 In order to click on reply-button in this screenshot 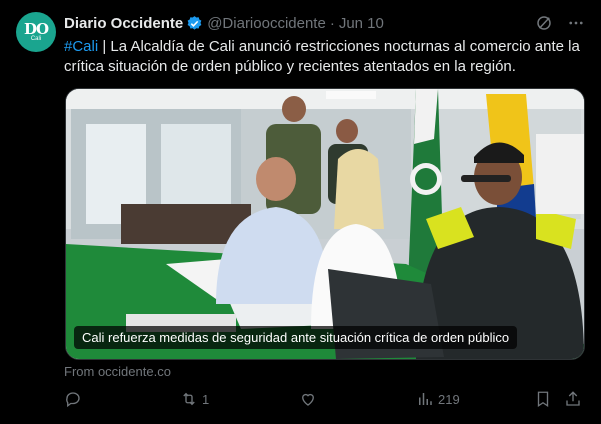, I will do `click(75, 399)`.